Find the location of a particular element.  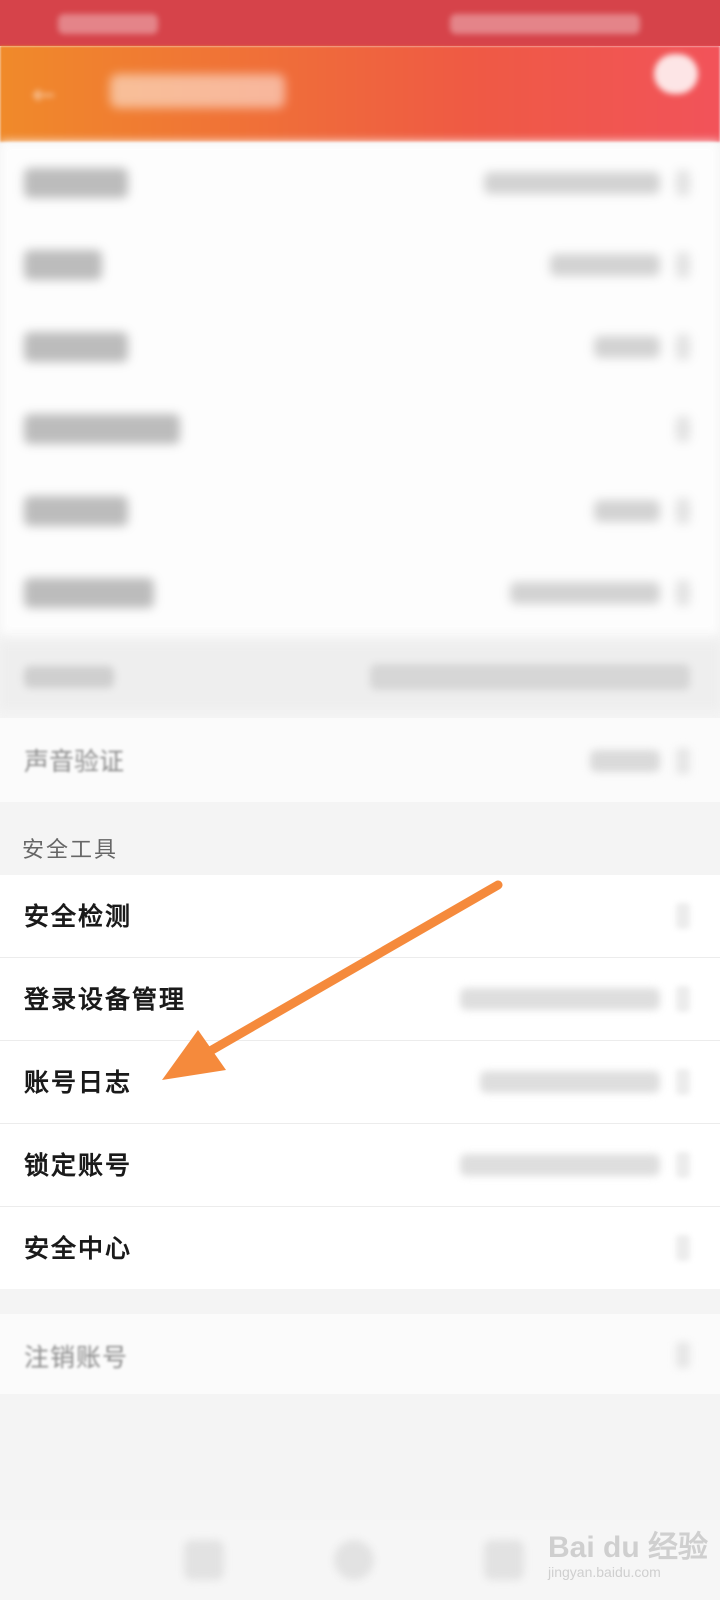

voice-verify-label: 声音验证 is located at coordinates (74, 761).